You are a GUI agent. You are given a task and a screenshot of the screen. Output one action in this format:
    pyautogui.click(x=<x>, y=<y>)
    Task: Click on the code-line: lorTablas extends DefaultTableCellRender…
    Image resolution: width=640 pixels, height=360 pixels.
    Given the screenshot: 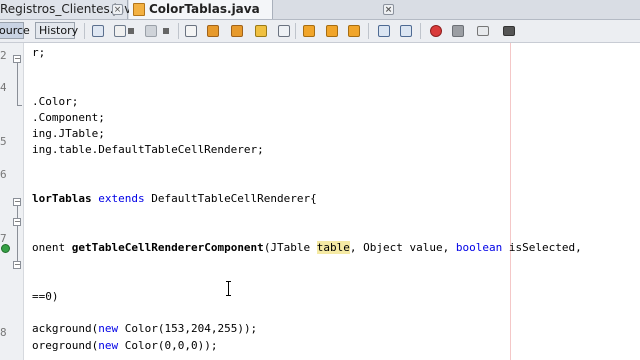 What is the action you would take?
    pyautogui.click(x=174, y=199)
    